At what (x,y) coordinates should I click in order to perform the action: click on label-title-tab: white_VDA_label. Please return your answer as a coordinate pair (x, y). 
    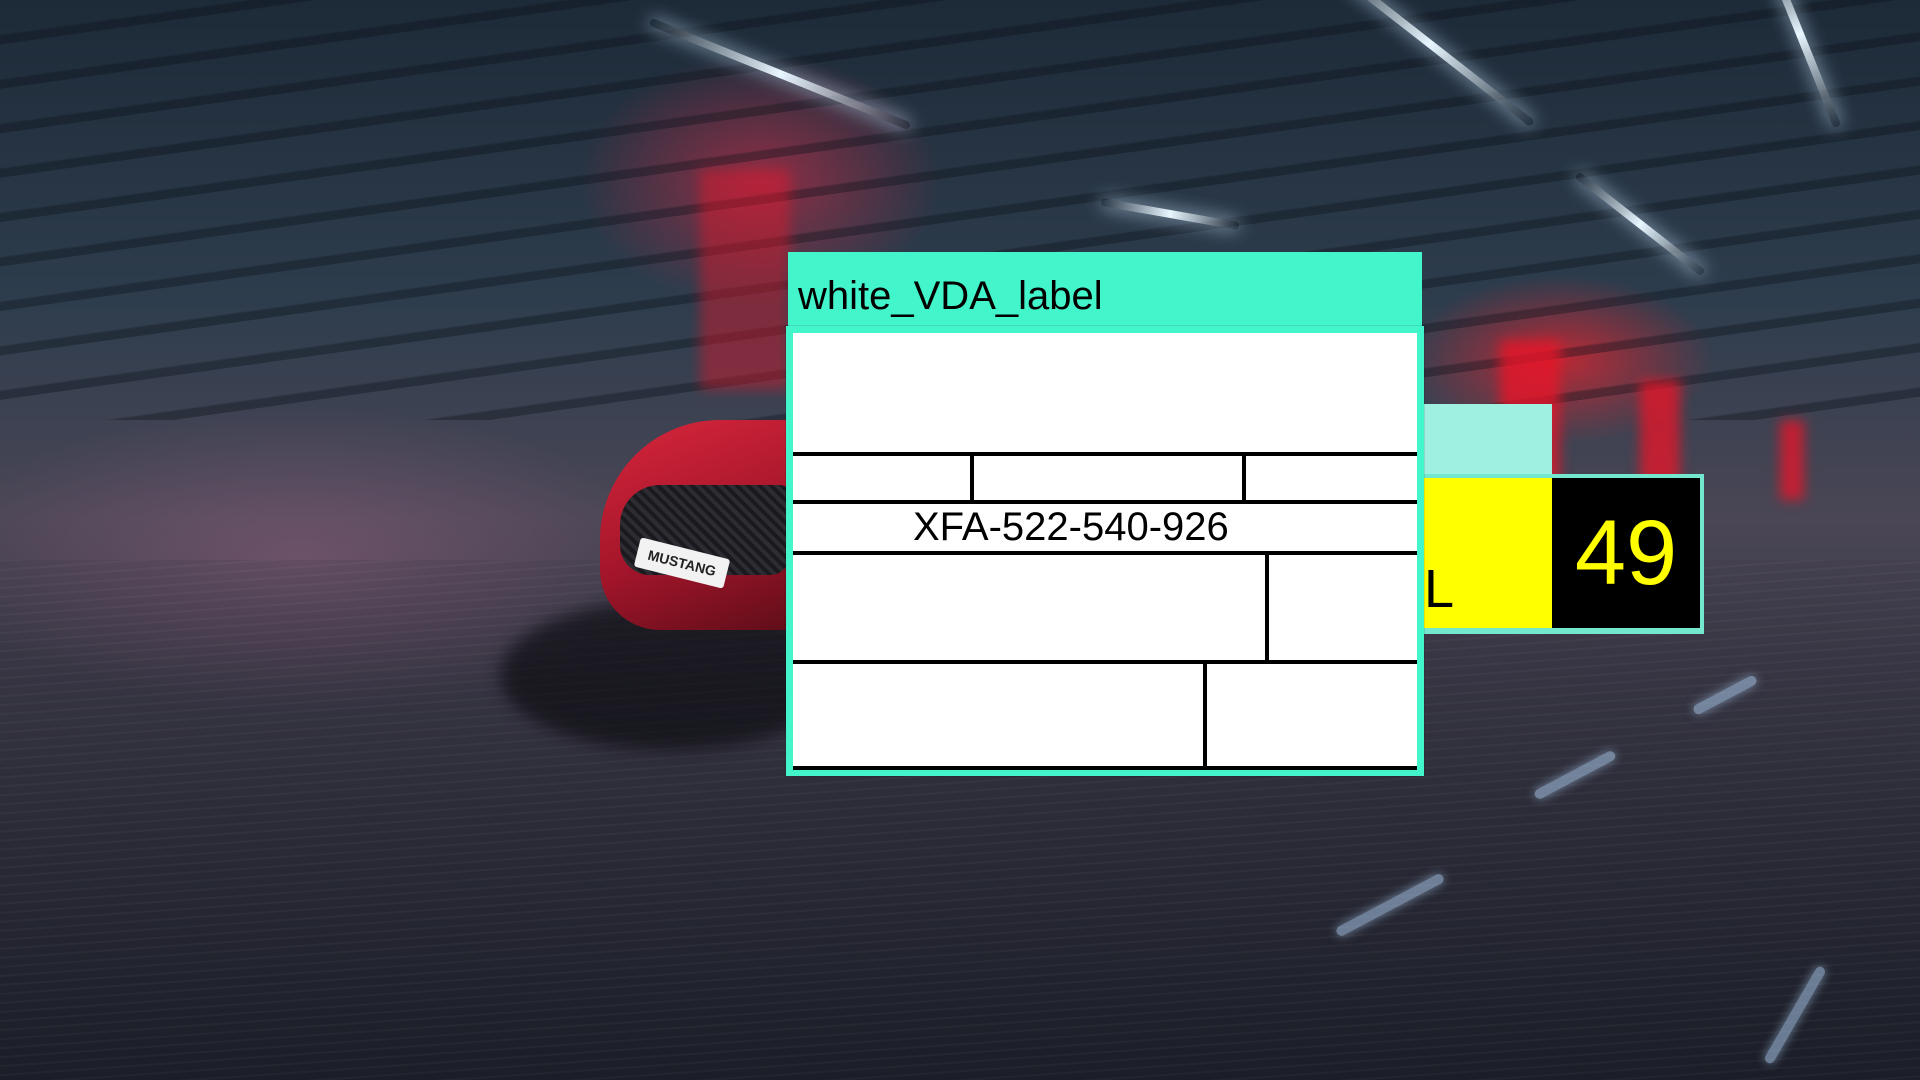
    Looking at the image, I should click on (1105, 289).